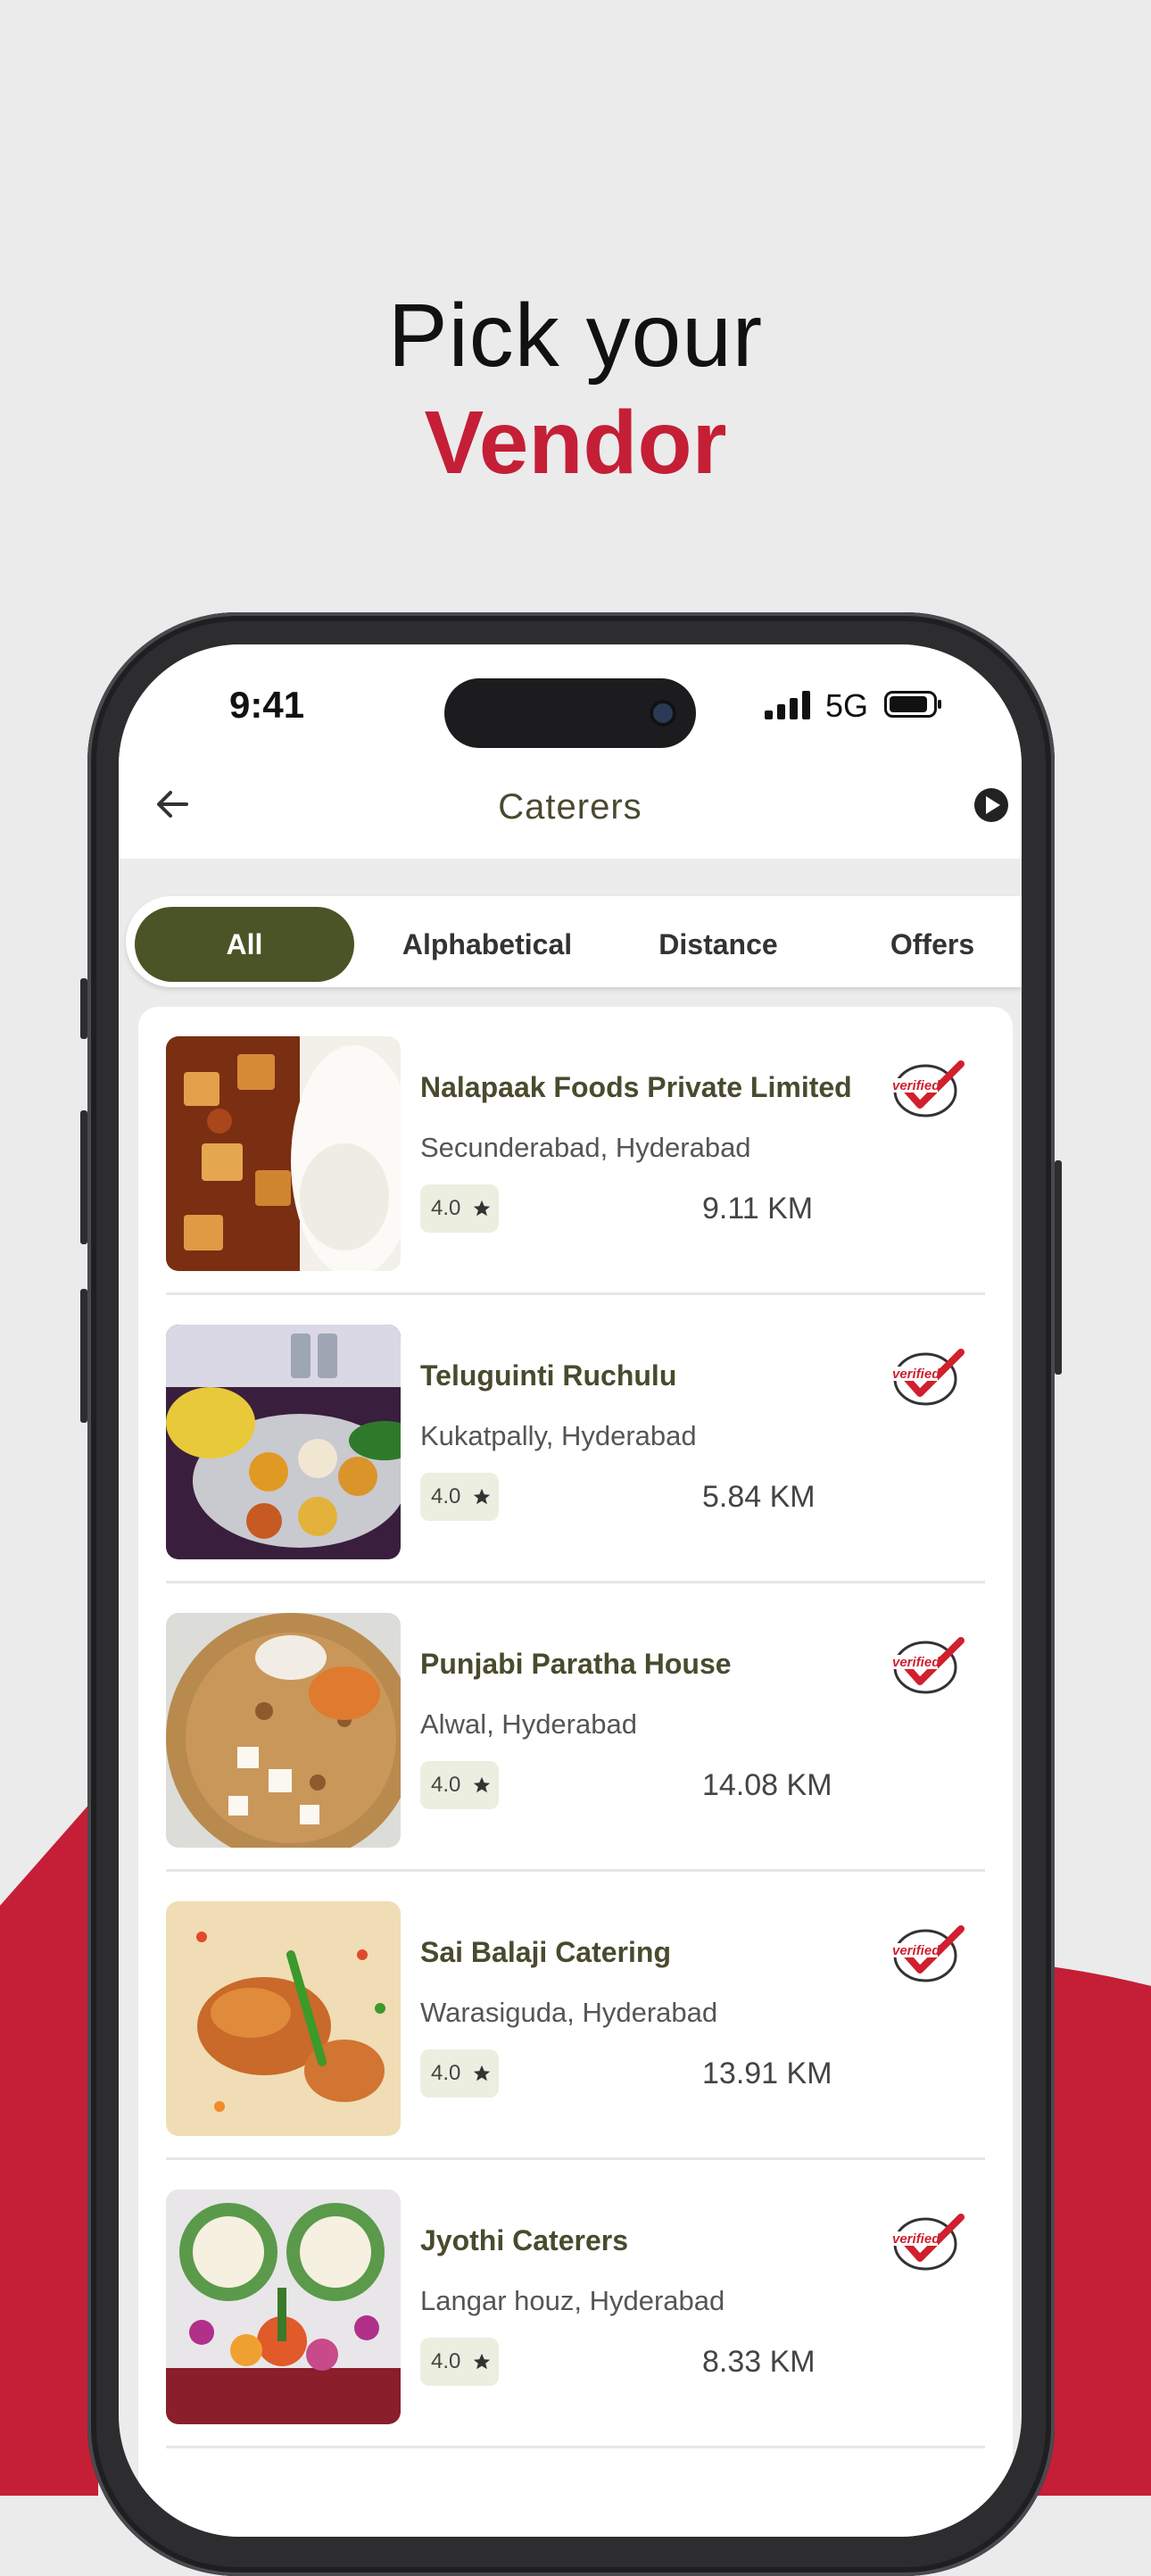  What do you see at coordinates (585, 1147) in the screenshot?
I see `vendor-location: Secunderabad, Hyderabad` at bounding box center [585, 1147].